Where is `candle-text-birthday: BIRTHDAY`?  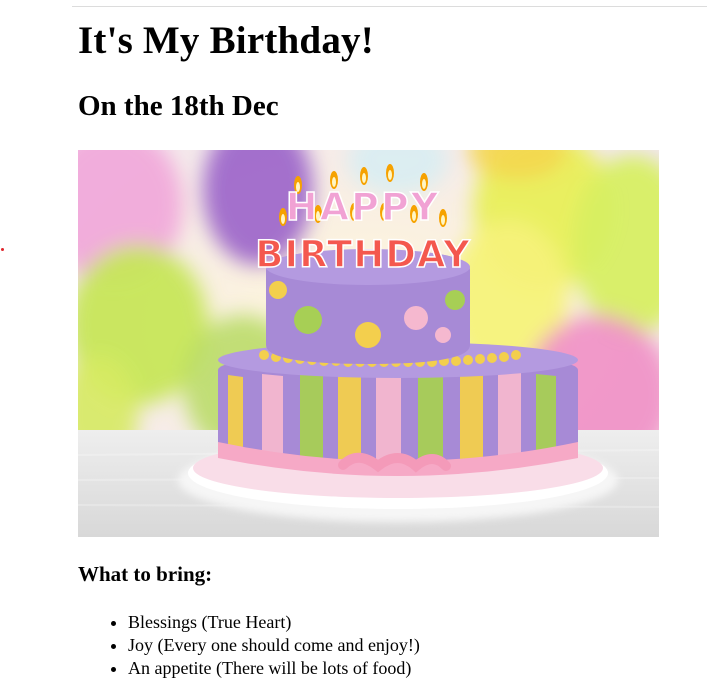
candle-text-birthday: BIRTHDAY is located at coordinates (363, 254).